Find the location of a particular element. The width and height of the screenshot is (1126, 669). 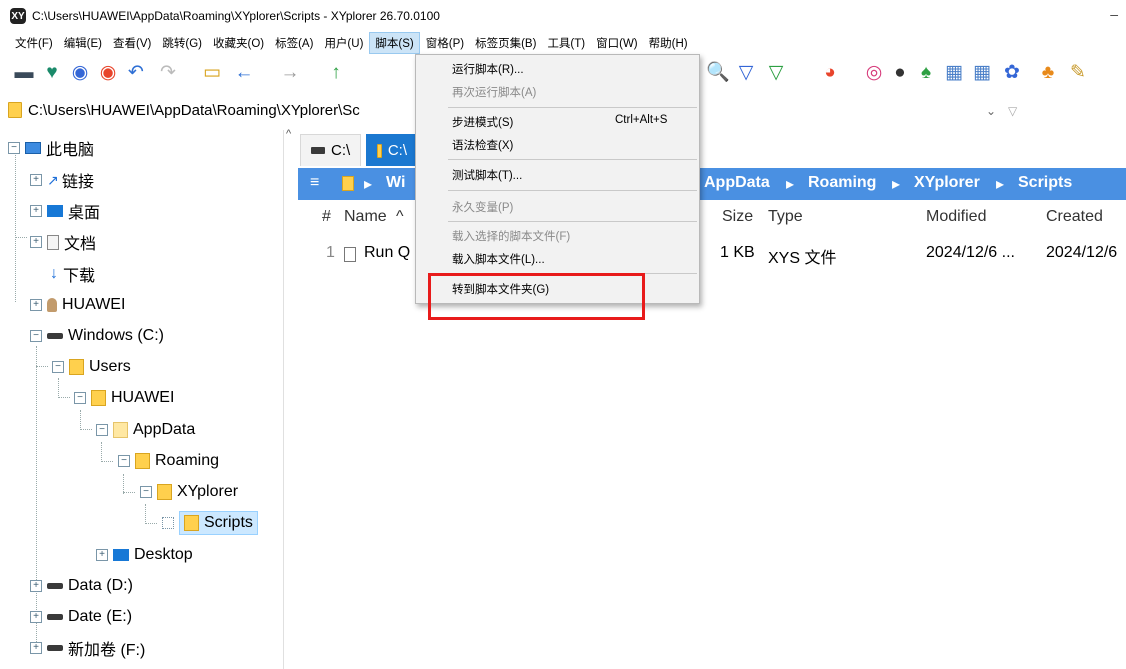

tree-icon: ♠ is located at coordinates (926, 72).